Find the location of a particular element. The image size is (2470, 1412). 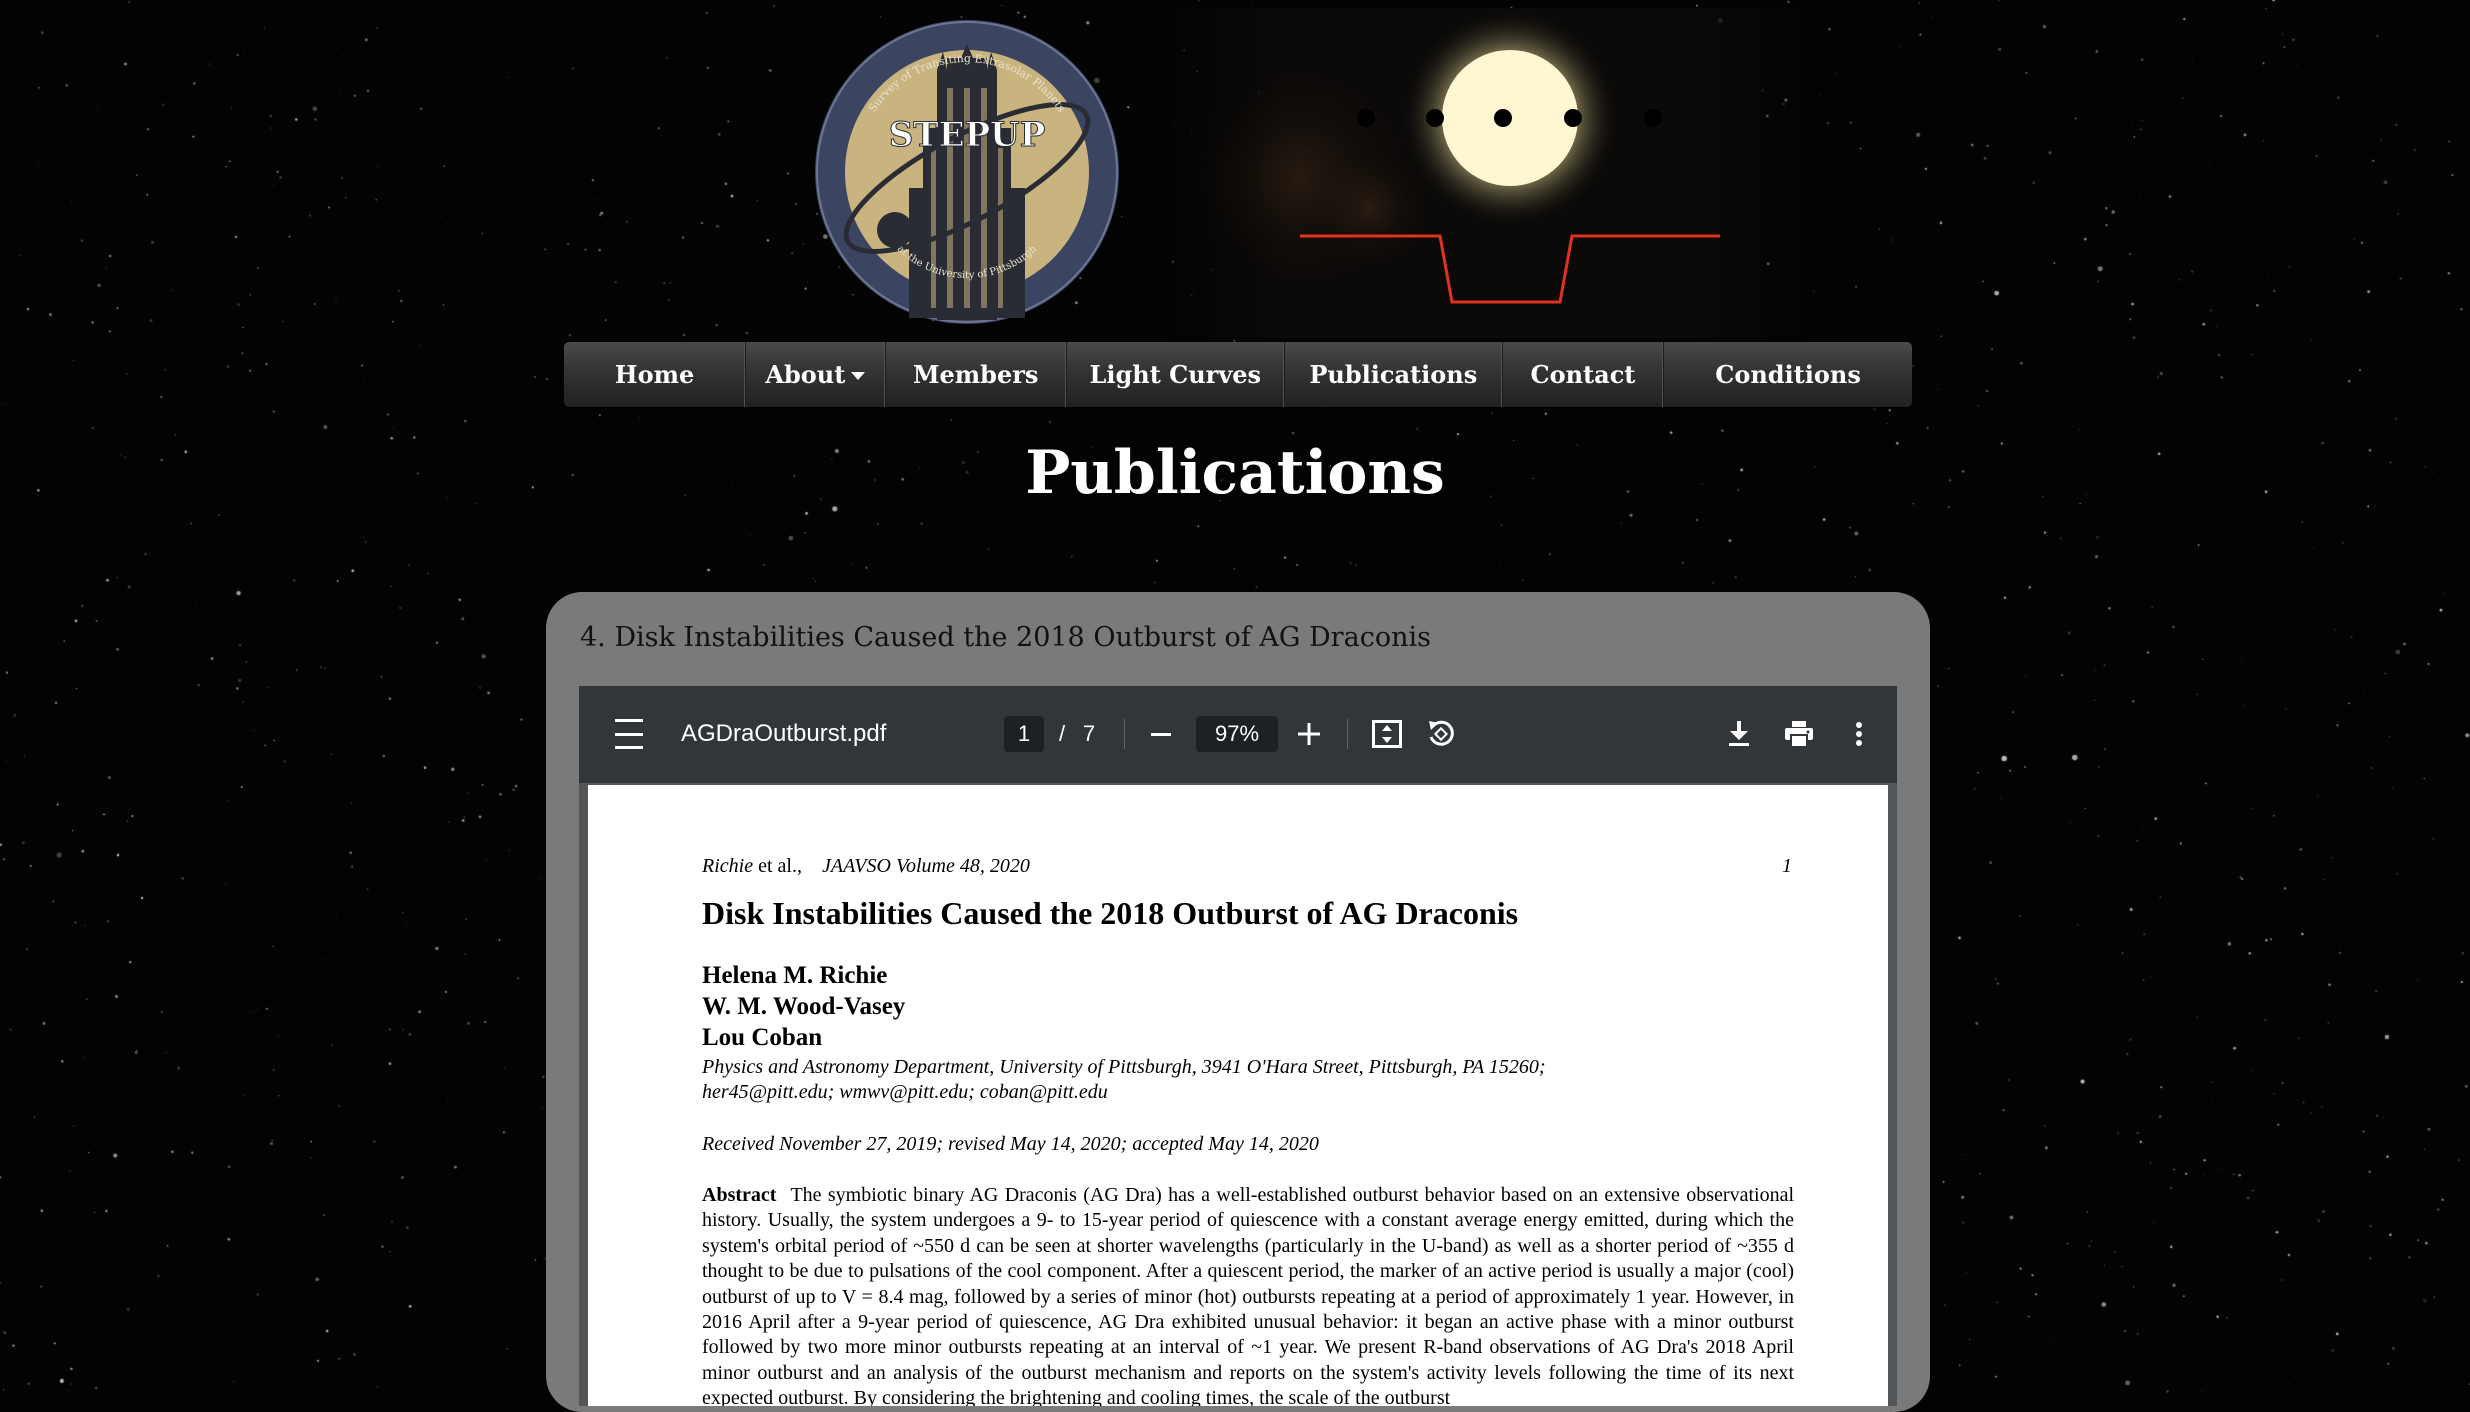

nav-home-label: Home is located at coordinates (654, 374).